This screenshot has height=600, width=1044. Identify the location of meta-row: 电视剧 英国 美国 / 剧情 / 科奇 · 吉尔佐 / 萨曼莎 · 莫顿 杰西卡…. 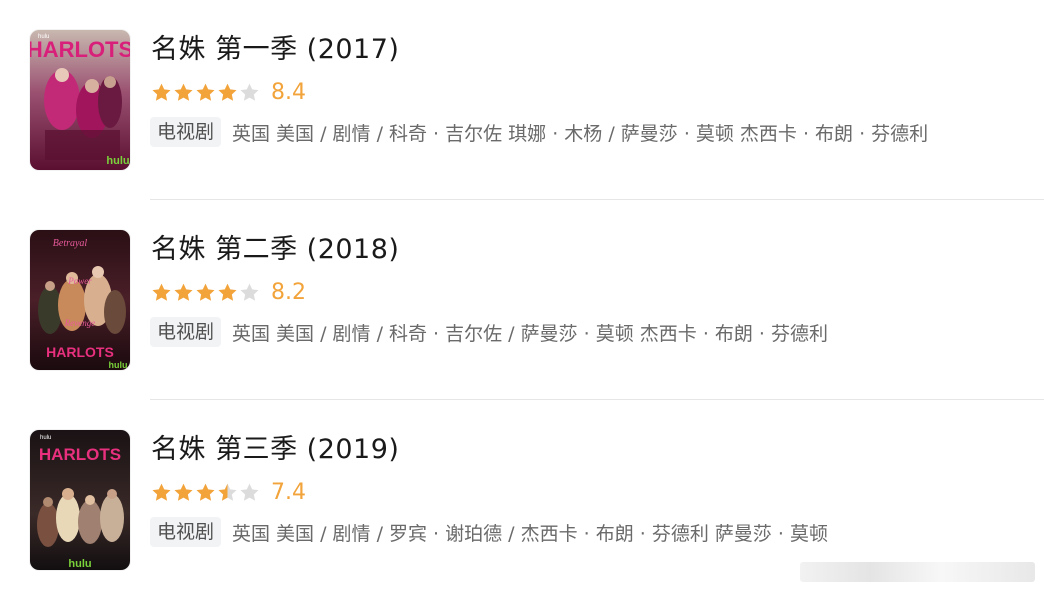
(489, 332).